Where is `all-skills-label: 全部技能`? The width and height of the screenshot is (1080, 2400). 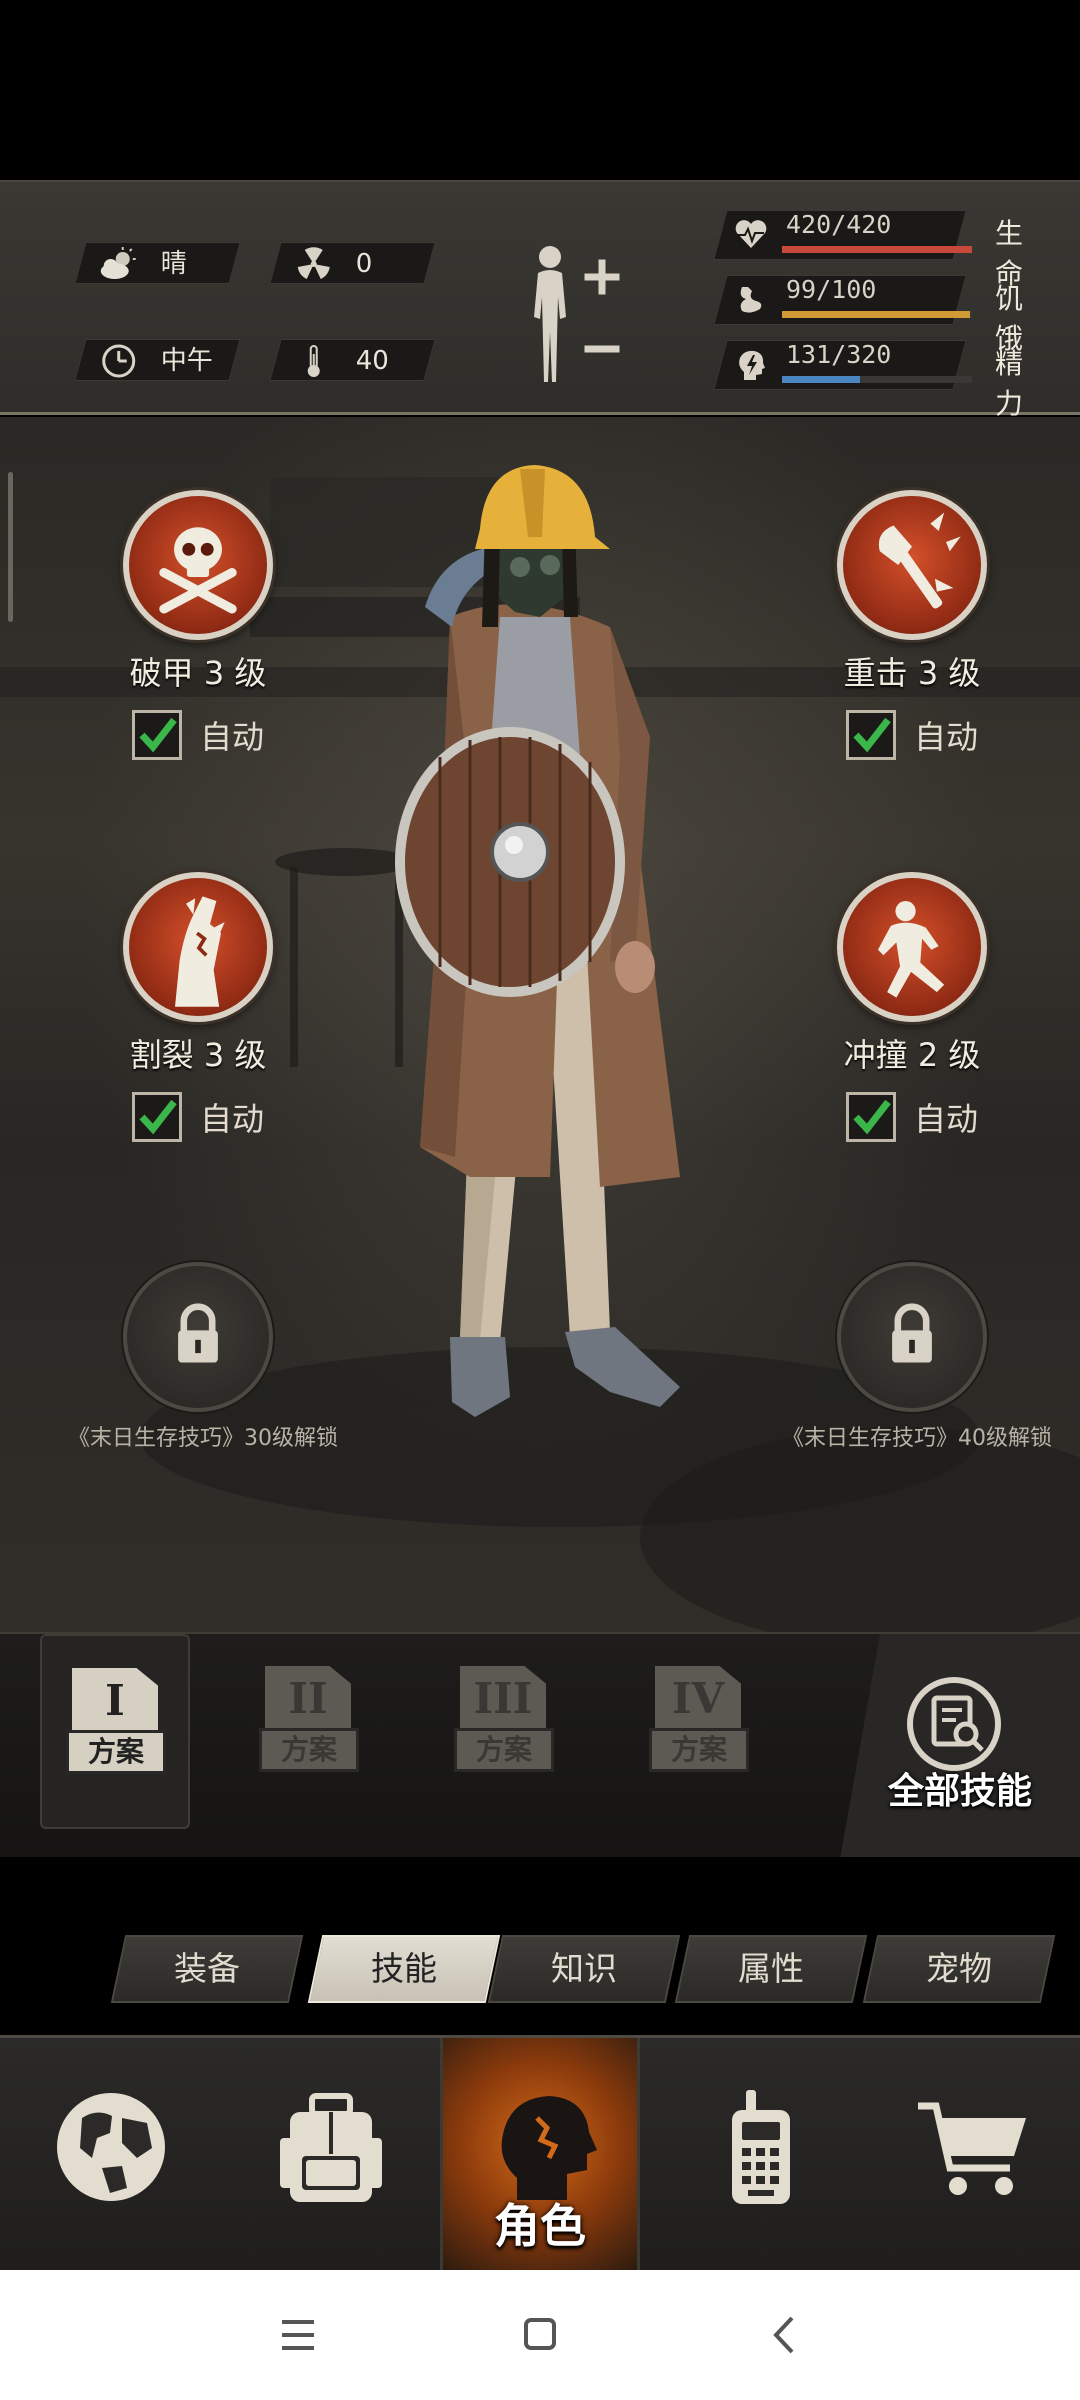
all-skills-label: 全部技能 is located at coordinates (959, 1791).